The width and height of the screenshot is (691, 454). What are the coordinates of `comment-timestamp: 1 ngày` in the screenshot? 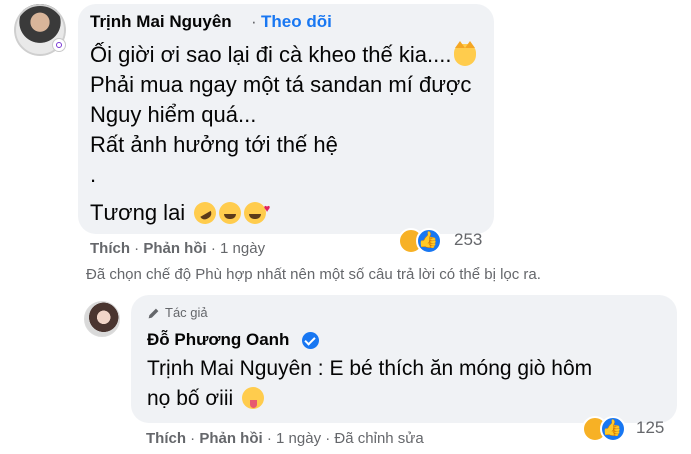 It's located at (242, 248).